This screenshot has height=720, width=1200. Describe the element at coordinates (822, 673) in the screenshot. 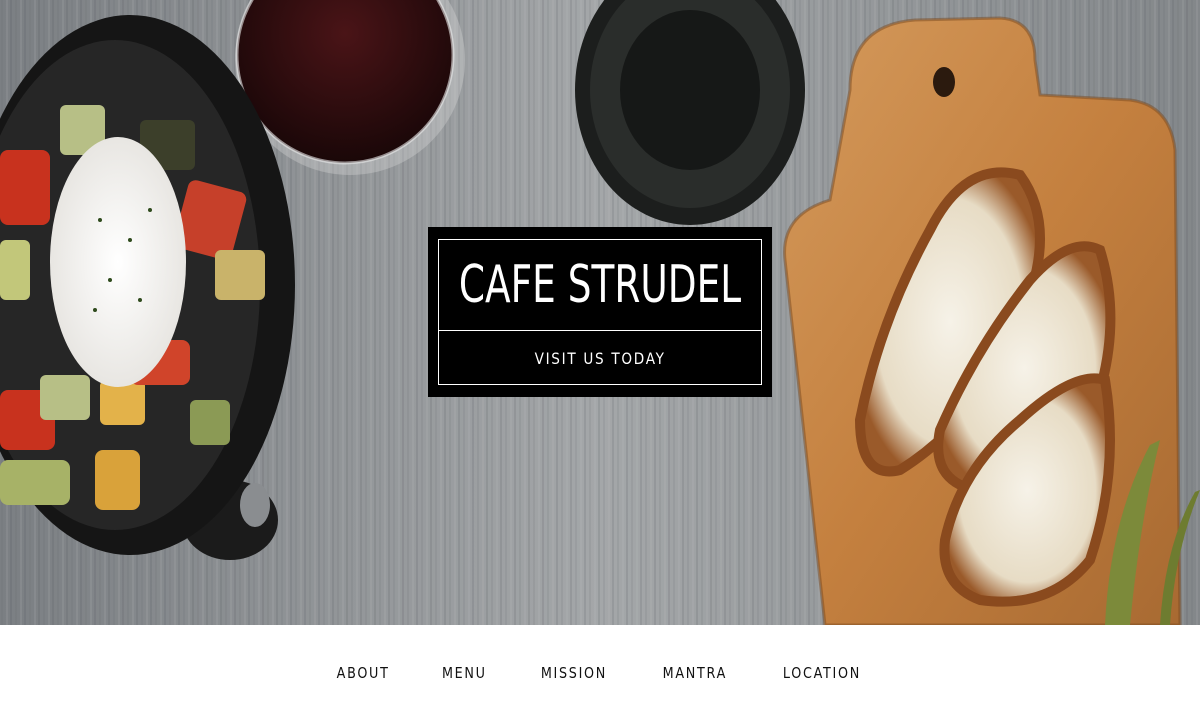

I see `nav-item-location: LOCATION` at that location.